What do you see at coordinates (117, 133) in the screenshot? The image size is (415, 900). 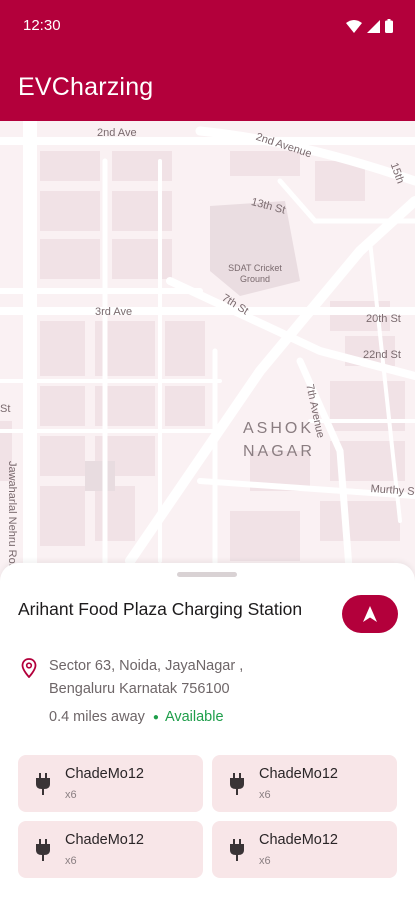 I see `map-label-2nd-ave: 2nd Ave` at bounding box center [117, 133].